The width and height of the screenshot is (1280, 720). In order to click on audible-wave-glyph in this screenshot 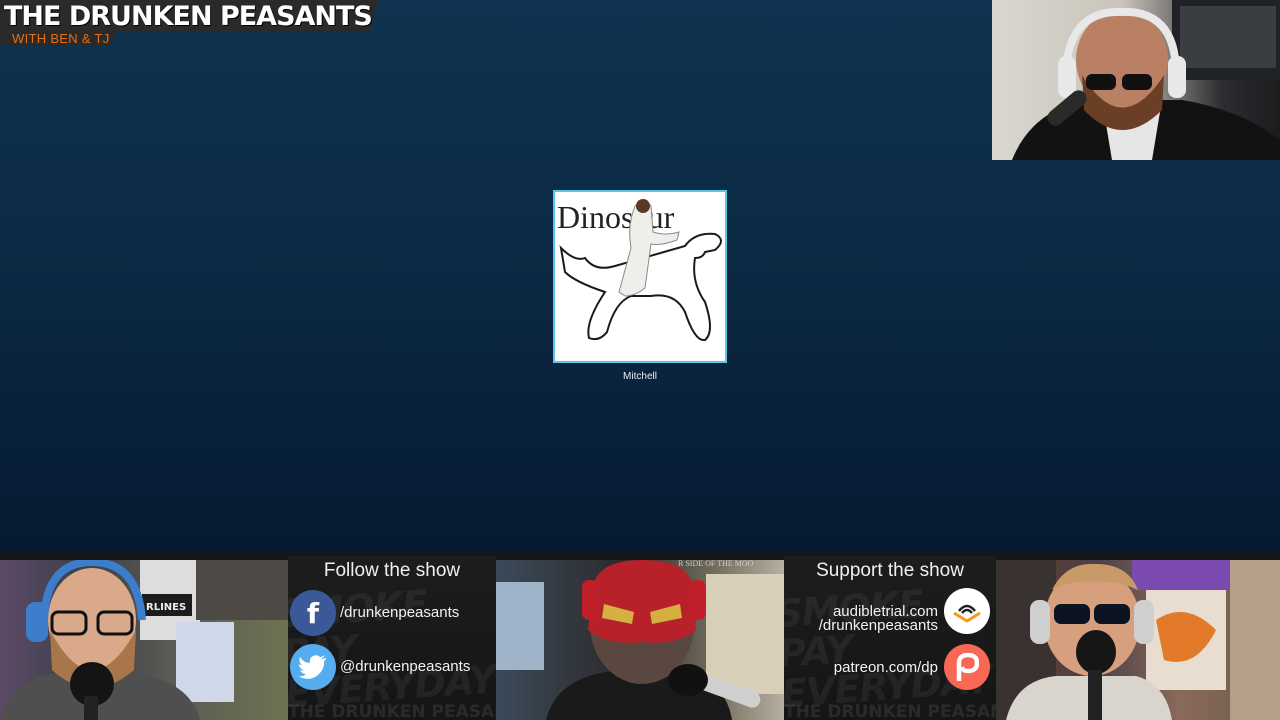, I will do `click(967, 613)`.